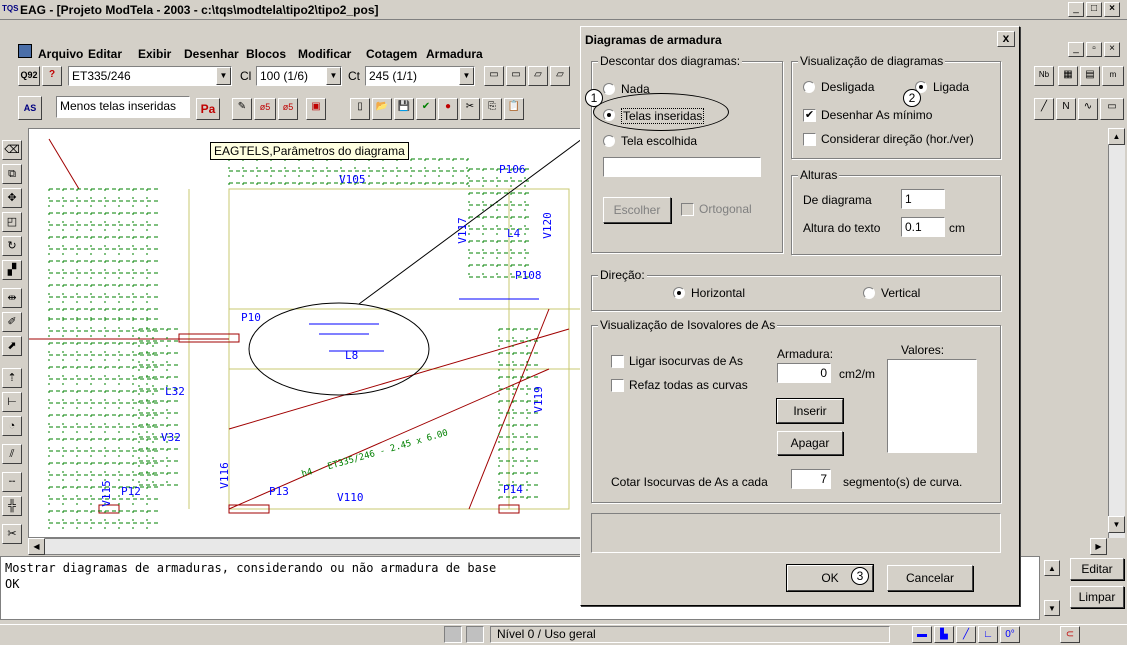 The image size is (1127, 645). Describe the element at coordinates (1010, 634) in the screenshot. I see `status-zero-icon: 0°` at that location.